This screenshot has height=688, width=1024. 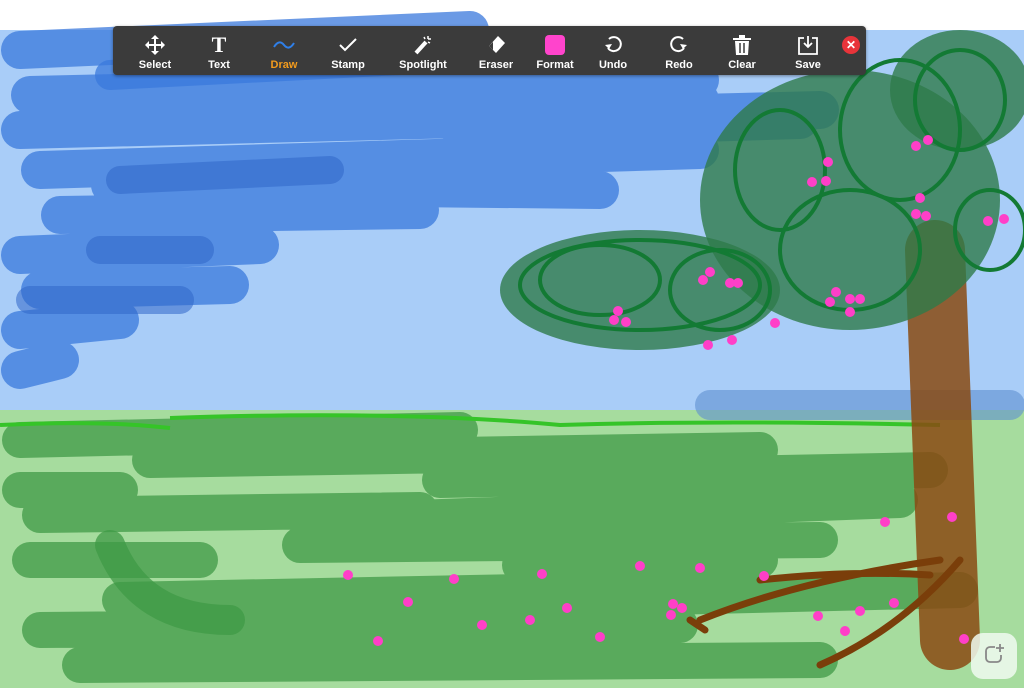 I want to click on eraser-icon, so click(x=496, y=45).